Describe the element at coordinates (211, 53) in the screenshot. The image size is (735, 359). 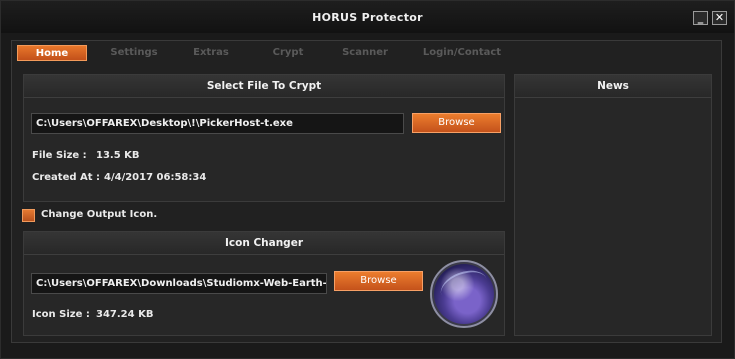
I see `tab-extras: Extras` at that location.